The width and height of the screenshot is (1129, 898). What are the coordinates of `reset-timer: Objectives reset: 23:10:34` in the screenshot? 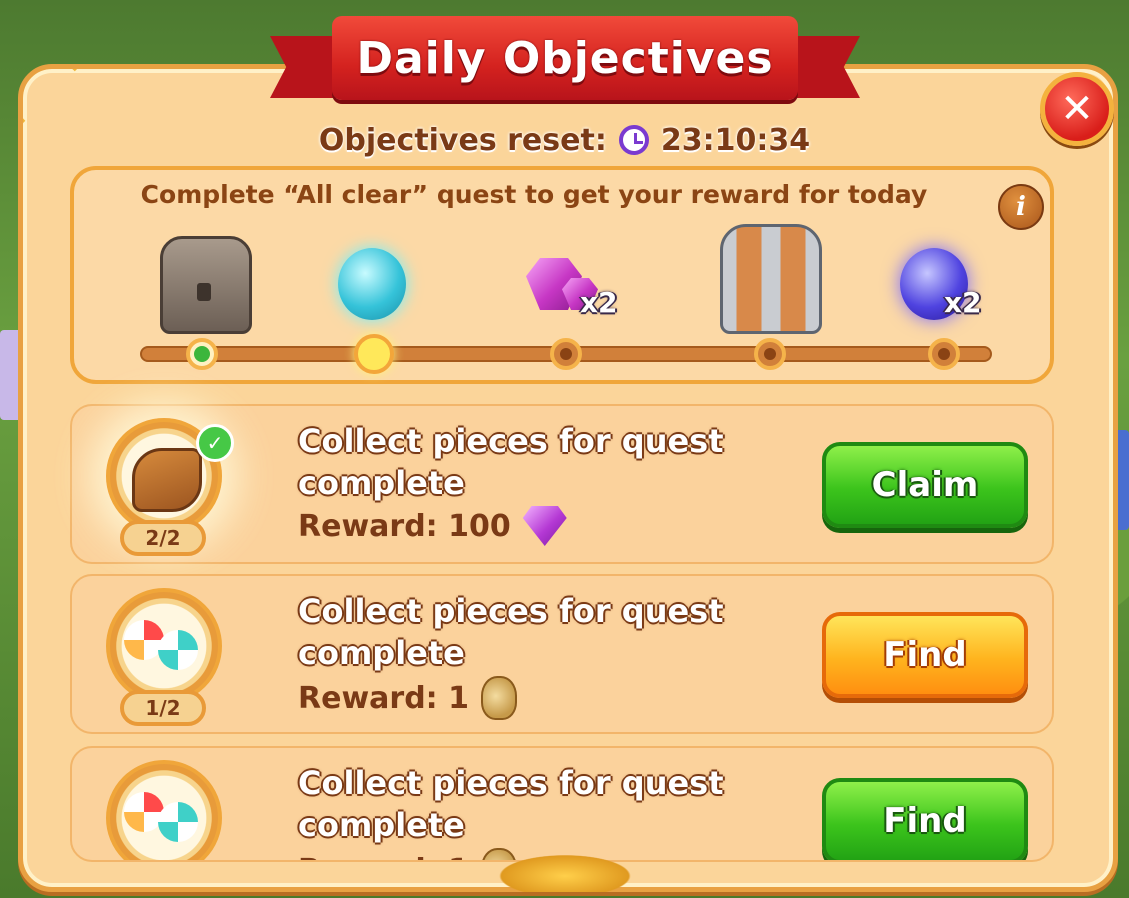 It's located at (564, 140).